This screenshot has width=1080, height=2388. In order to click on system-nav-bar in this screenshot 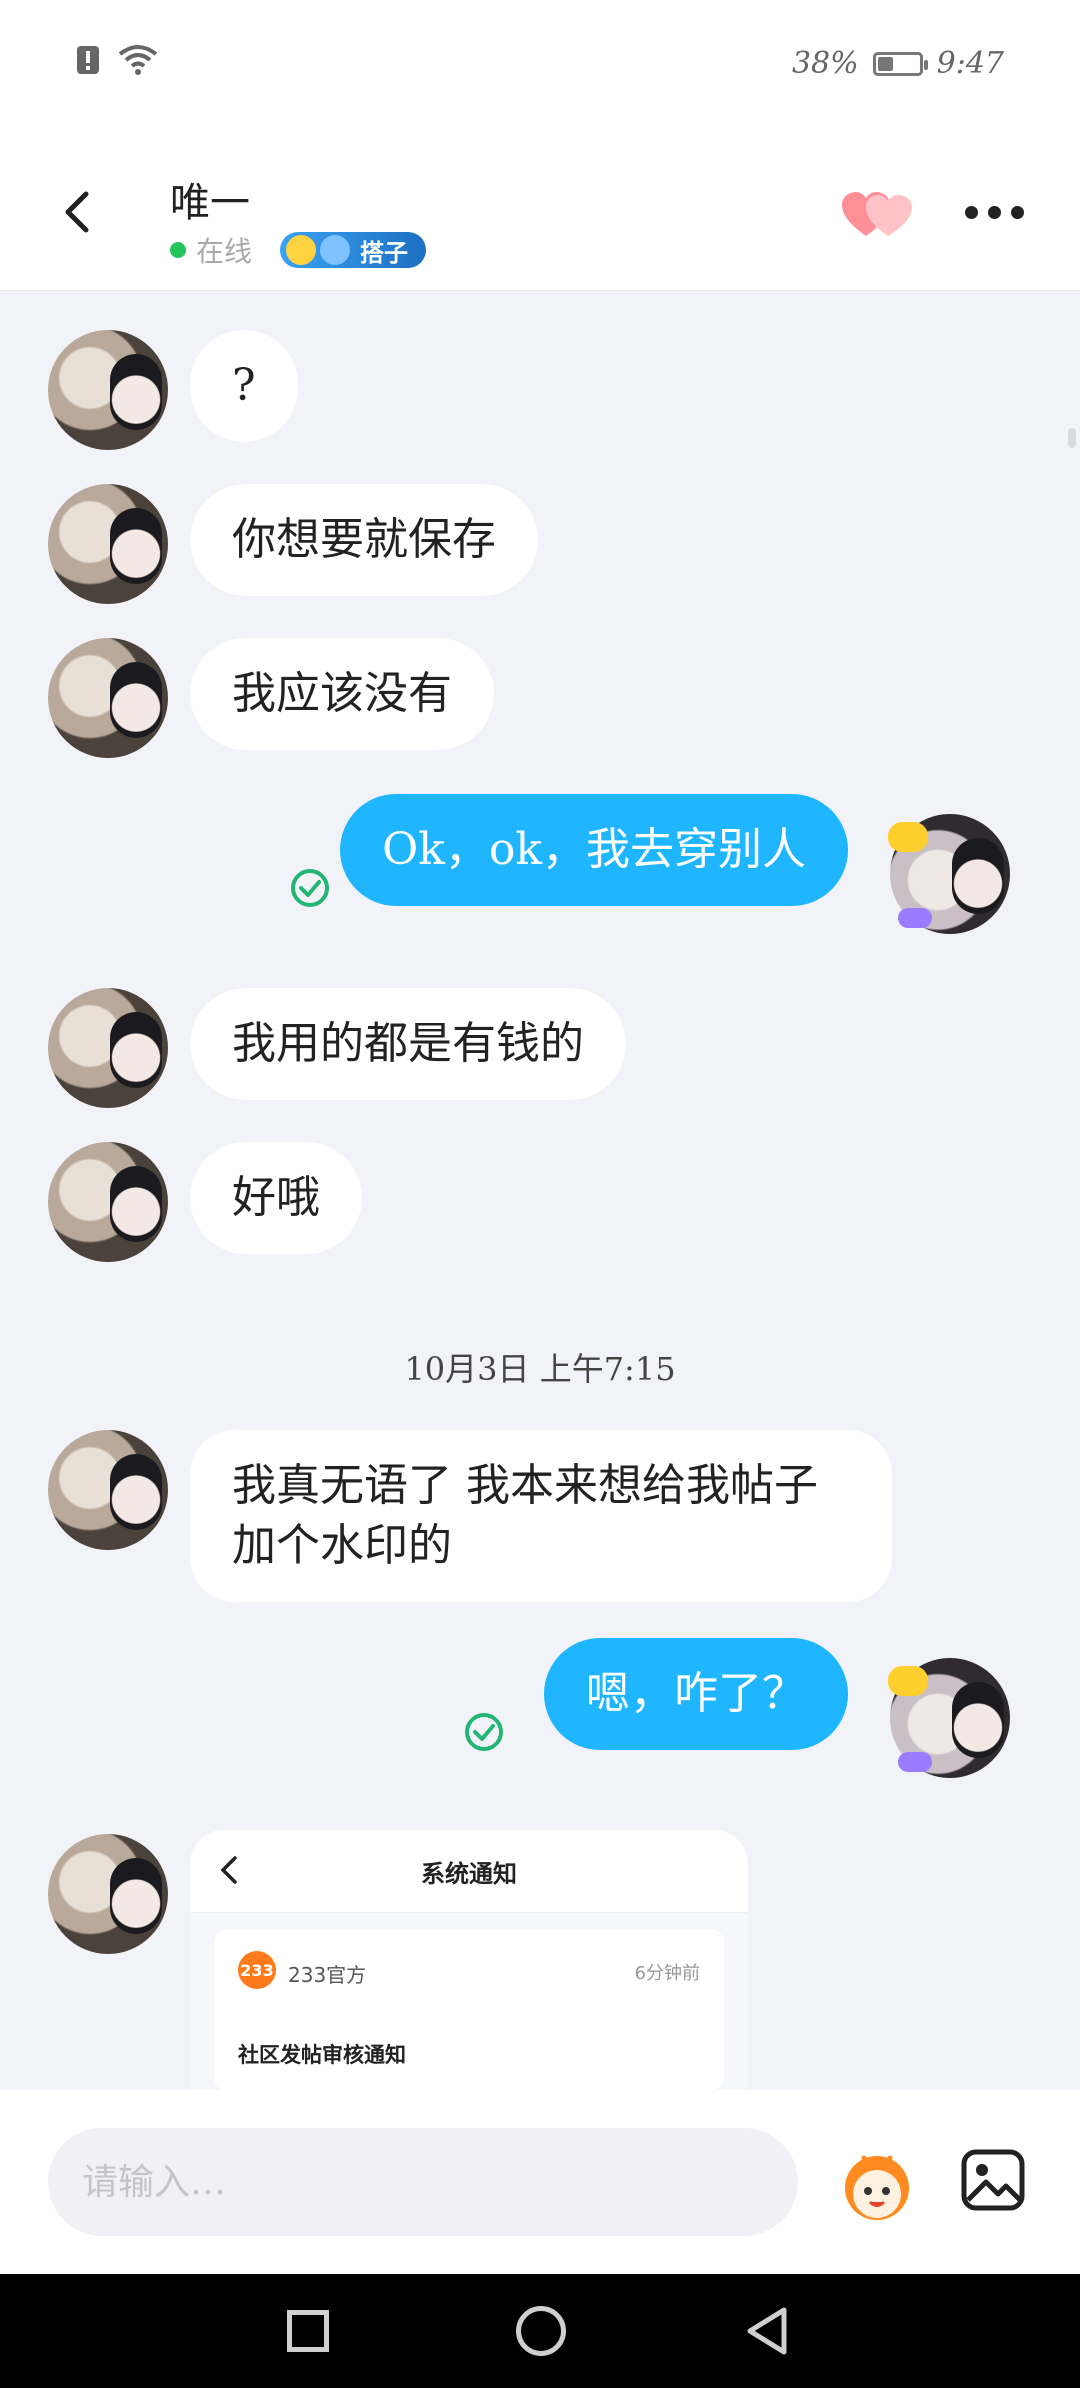, I will do `click(540, 2331)`.